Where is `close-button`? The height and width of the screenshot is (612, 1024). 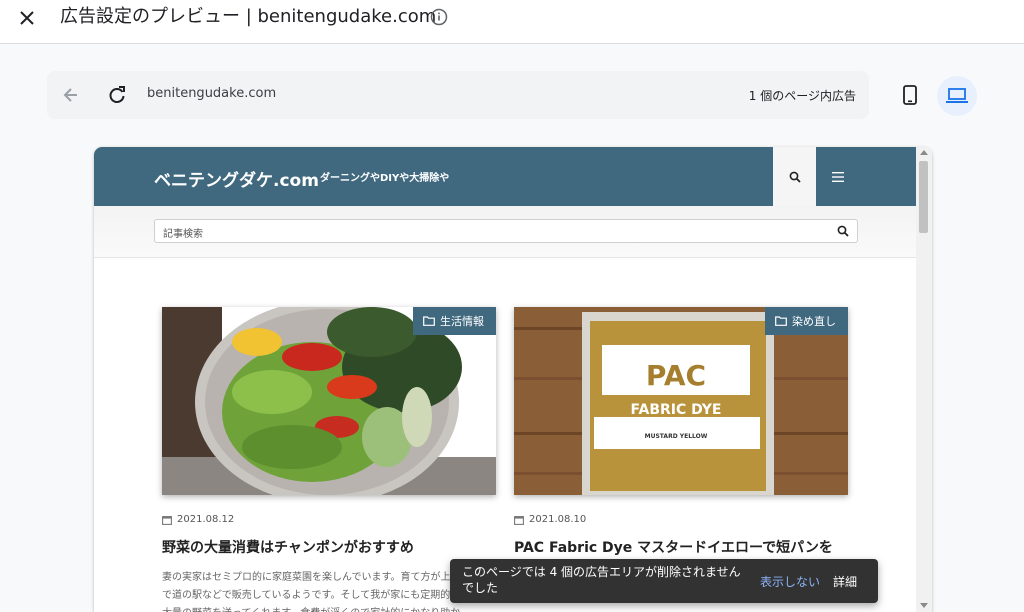 close-button is located at coordinates (27, 18).